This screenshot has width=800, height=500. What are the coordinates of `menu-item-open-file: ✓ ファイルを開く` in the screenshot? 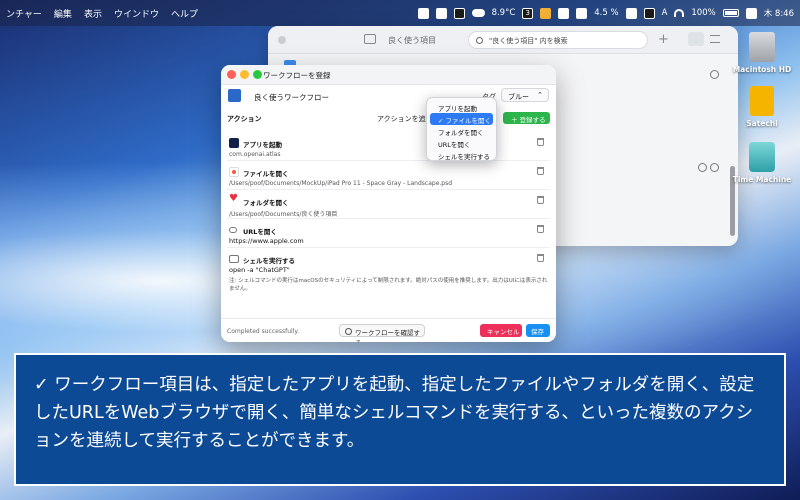 It's located at (461, 119).